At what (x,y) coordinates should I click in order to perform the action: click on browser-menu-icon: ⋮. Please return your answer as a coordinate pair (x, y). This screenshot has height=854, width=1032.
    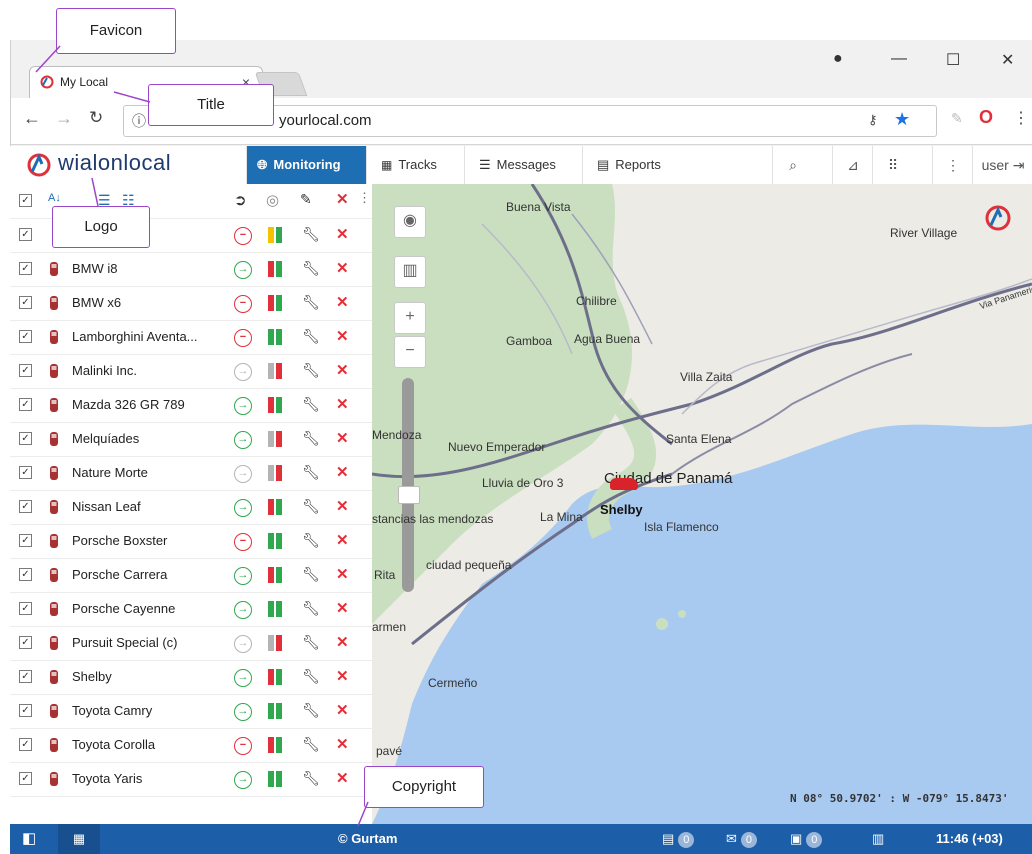
    Looking at the image, I should click on (1021, 118).